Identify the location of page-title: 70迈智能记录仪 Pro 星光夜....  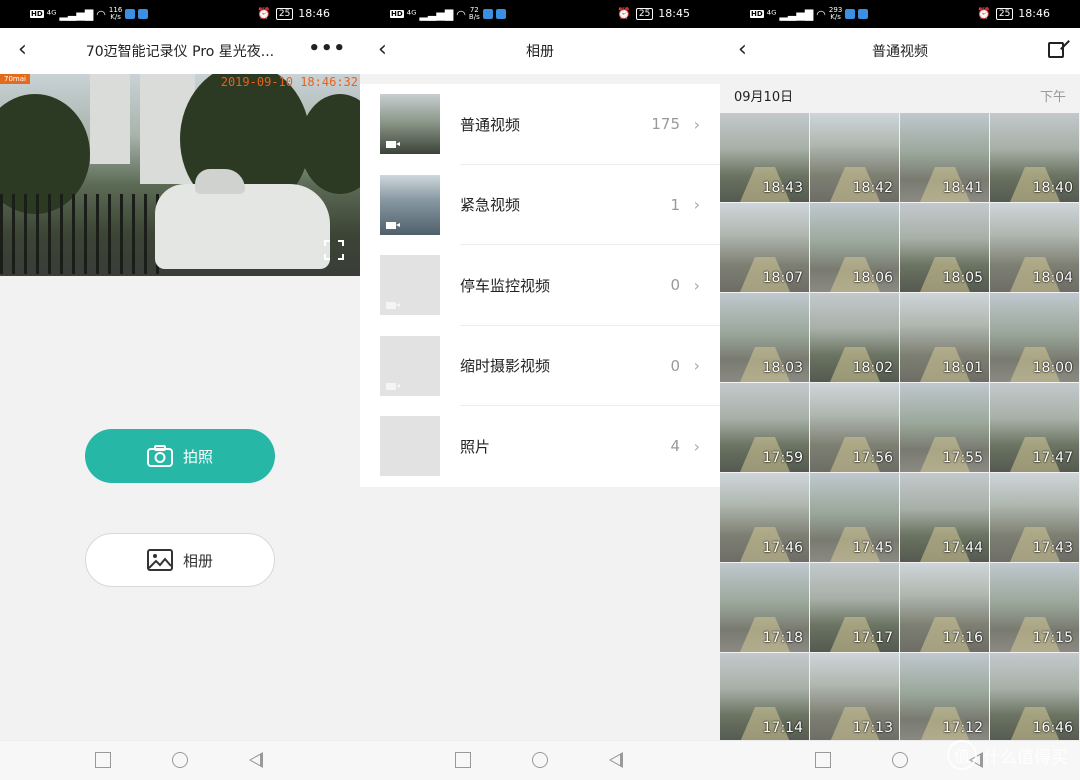
(180, 52).